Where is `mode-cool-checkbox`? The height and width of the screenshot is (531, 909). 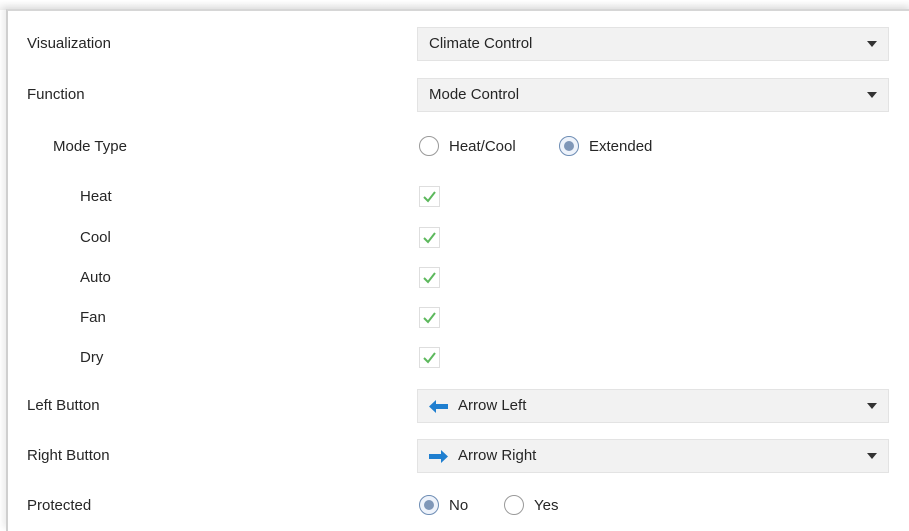
mode-cool-checkbox is located at coordinates (429, 237).